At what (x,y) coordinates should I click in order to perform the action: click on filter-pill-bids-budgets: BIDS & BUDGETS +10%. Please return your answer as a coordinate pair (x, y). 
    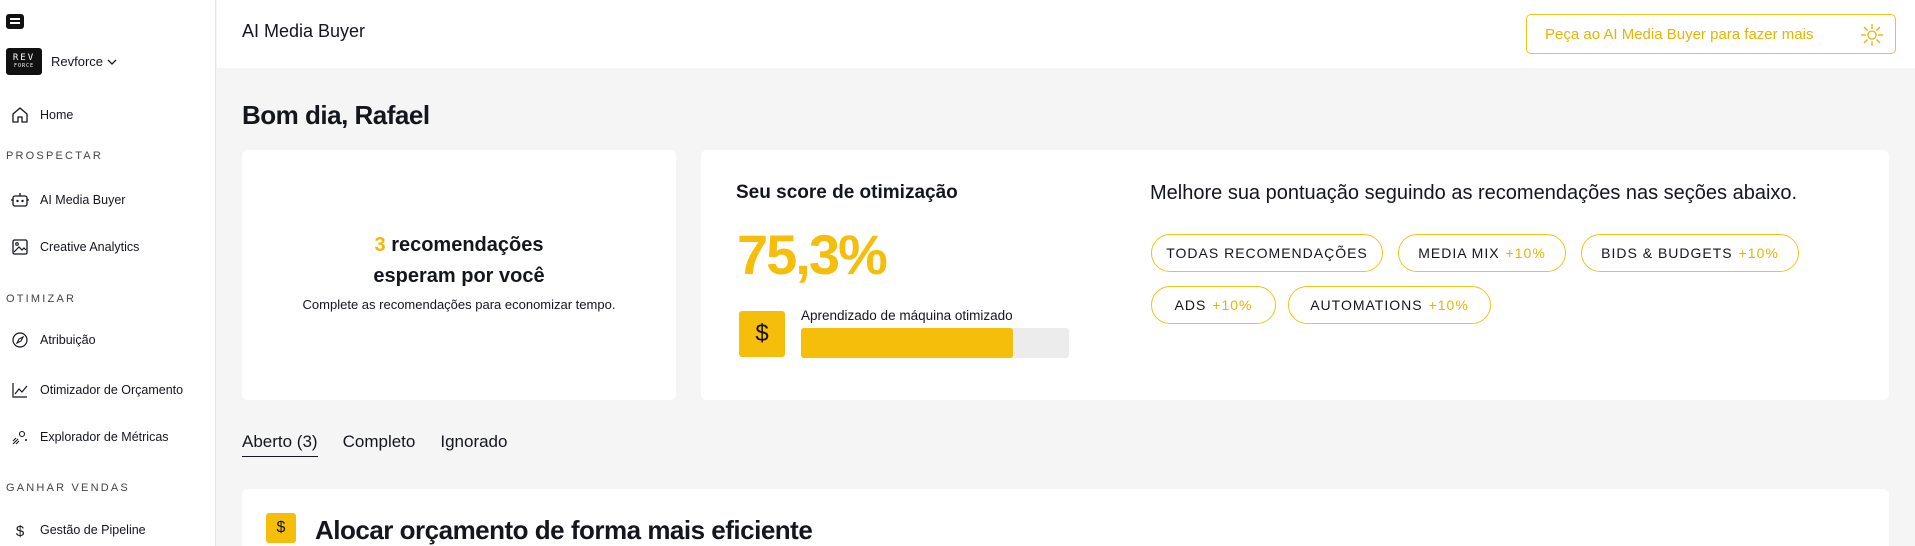
    Looking at the image, I should click on (1690, 253).